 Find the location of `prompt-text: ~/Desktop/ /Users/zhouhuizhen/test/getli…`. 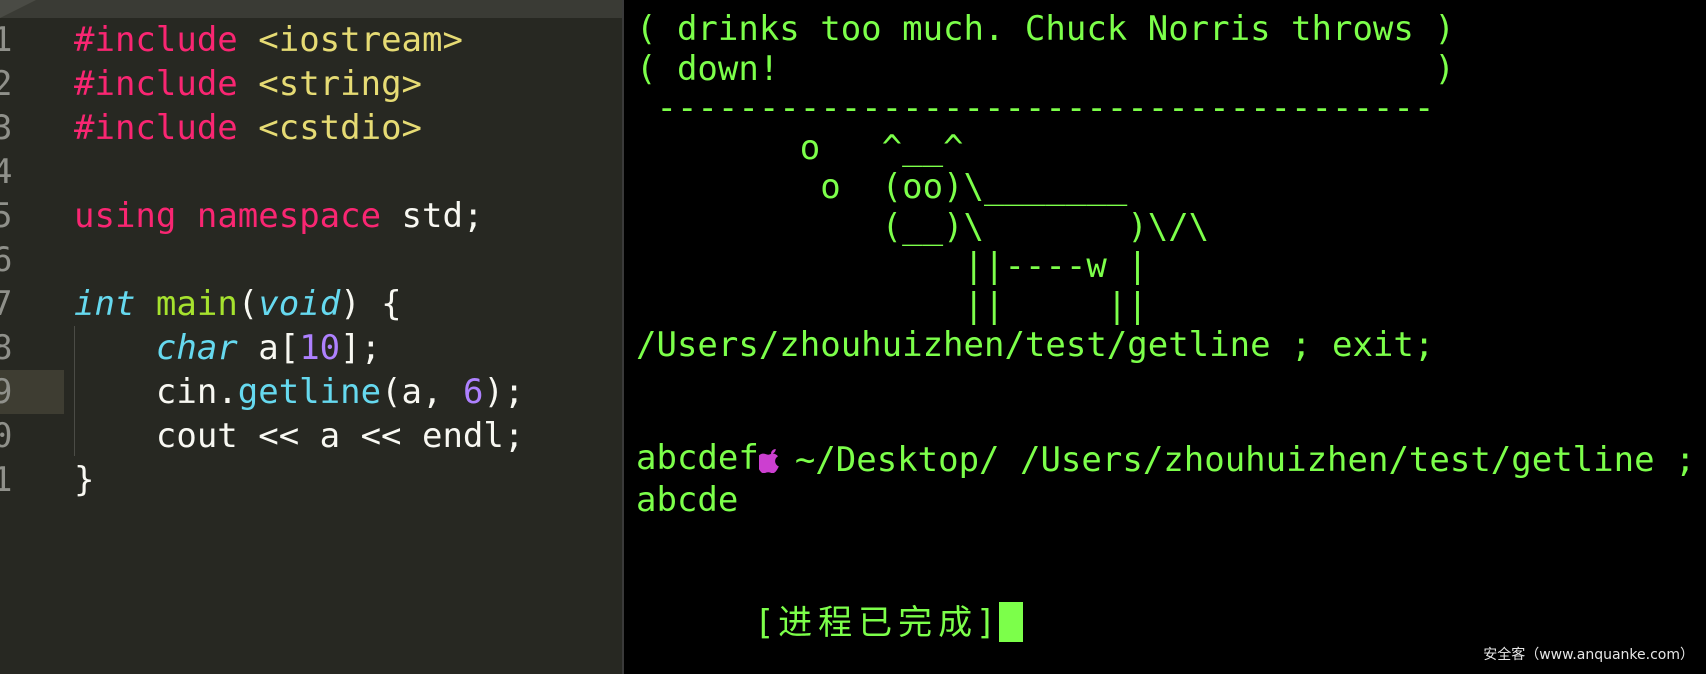

prompt-text: ~/Desktop/ /Users/zhouhuizhen/test/getli… is located at coordinates (1245, 460).